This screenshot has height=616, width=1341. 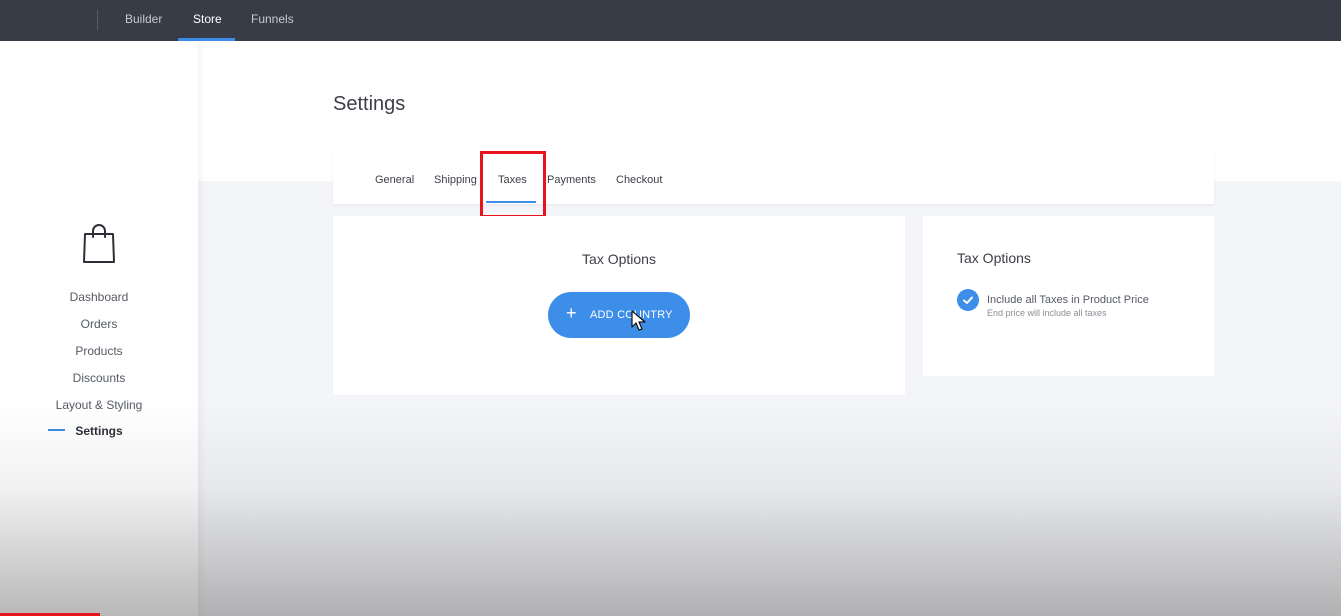 What do you see at coordinates (571, 313) in the screenshot?
I see `plus-icon: +` at bounding box center [571, 313].